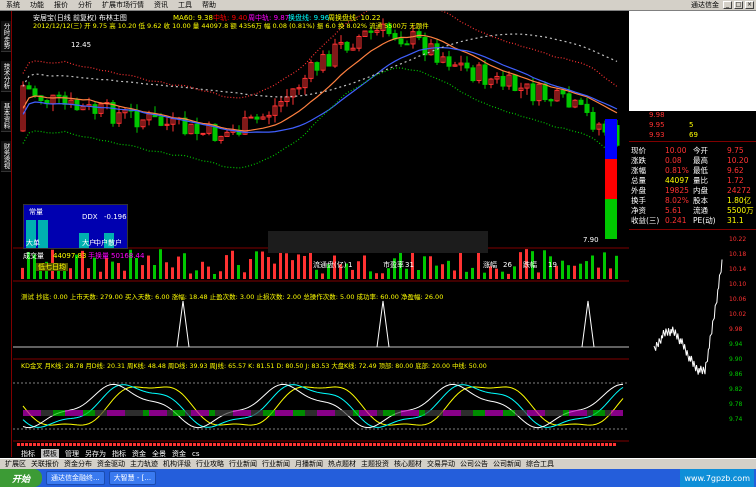 Image resolution: width=756 pixels, height=487 pixels. Describe the element at coordinates (740, 210) in the screenshot. I see `quote-v2: 5500万` at that location.